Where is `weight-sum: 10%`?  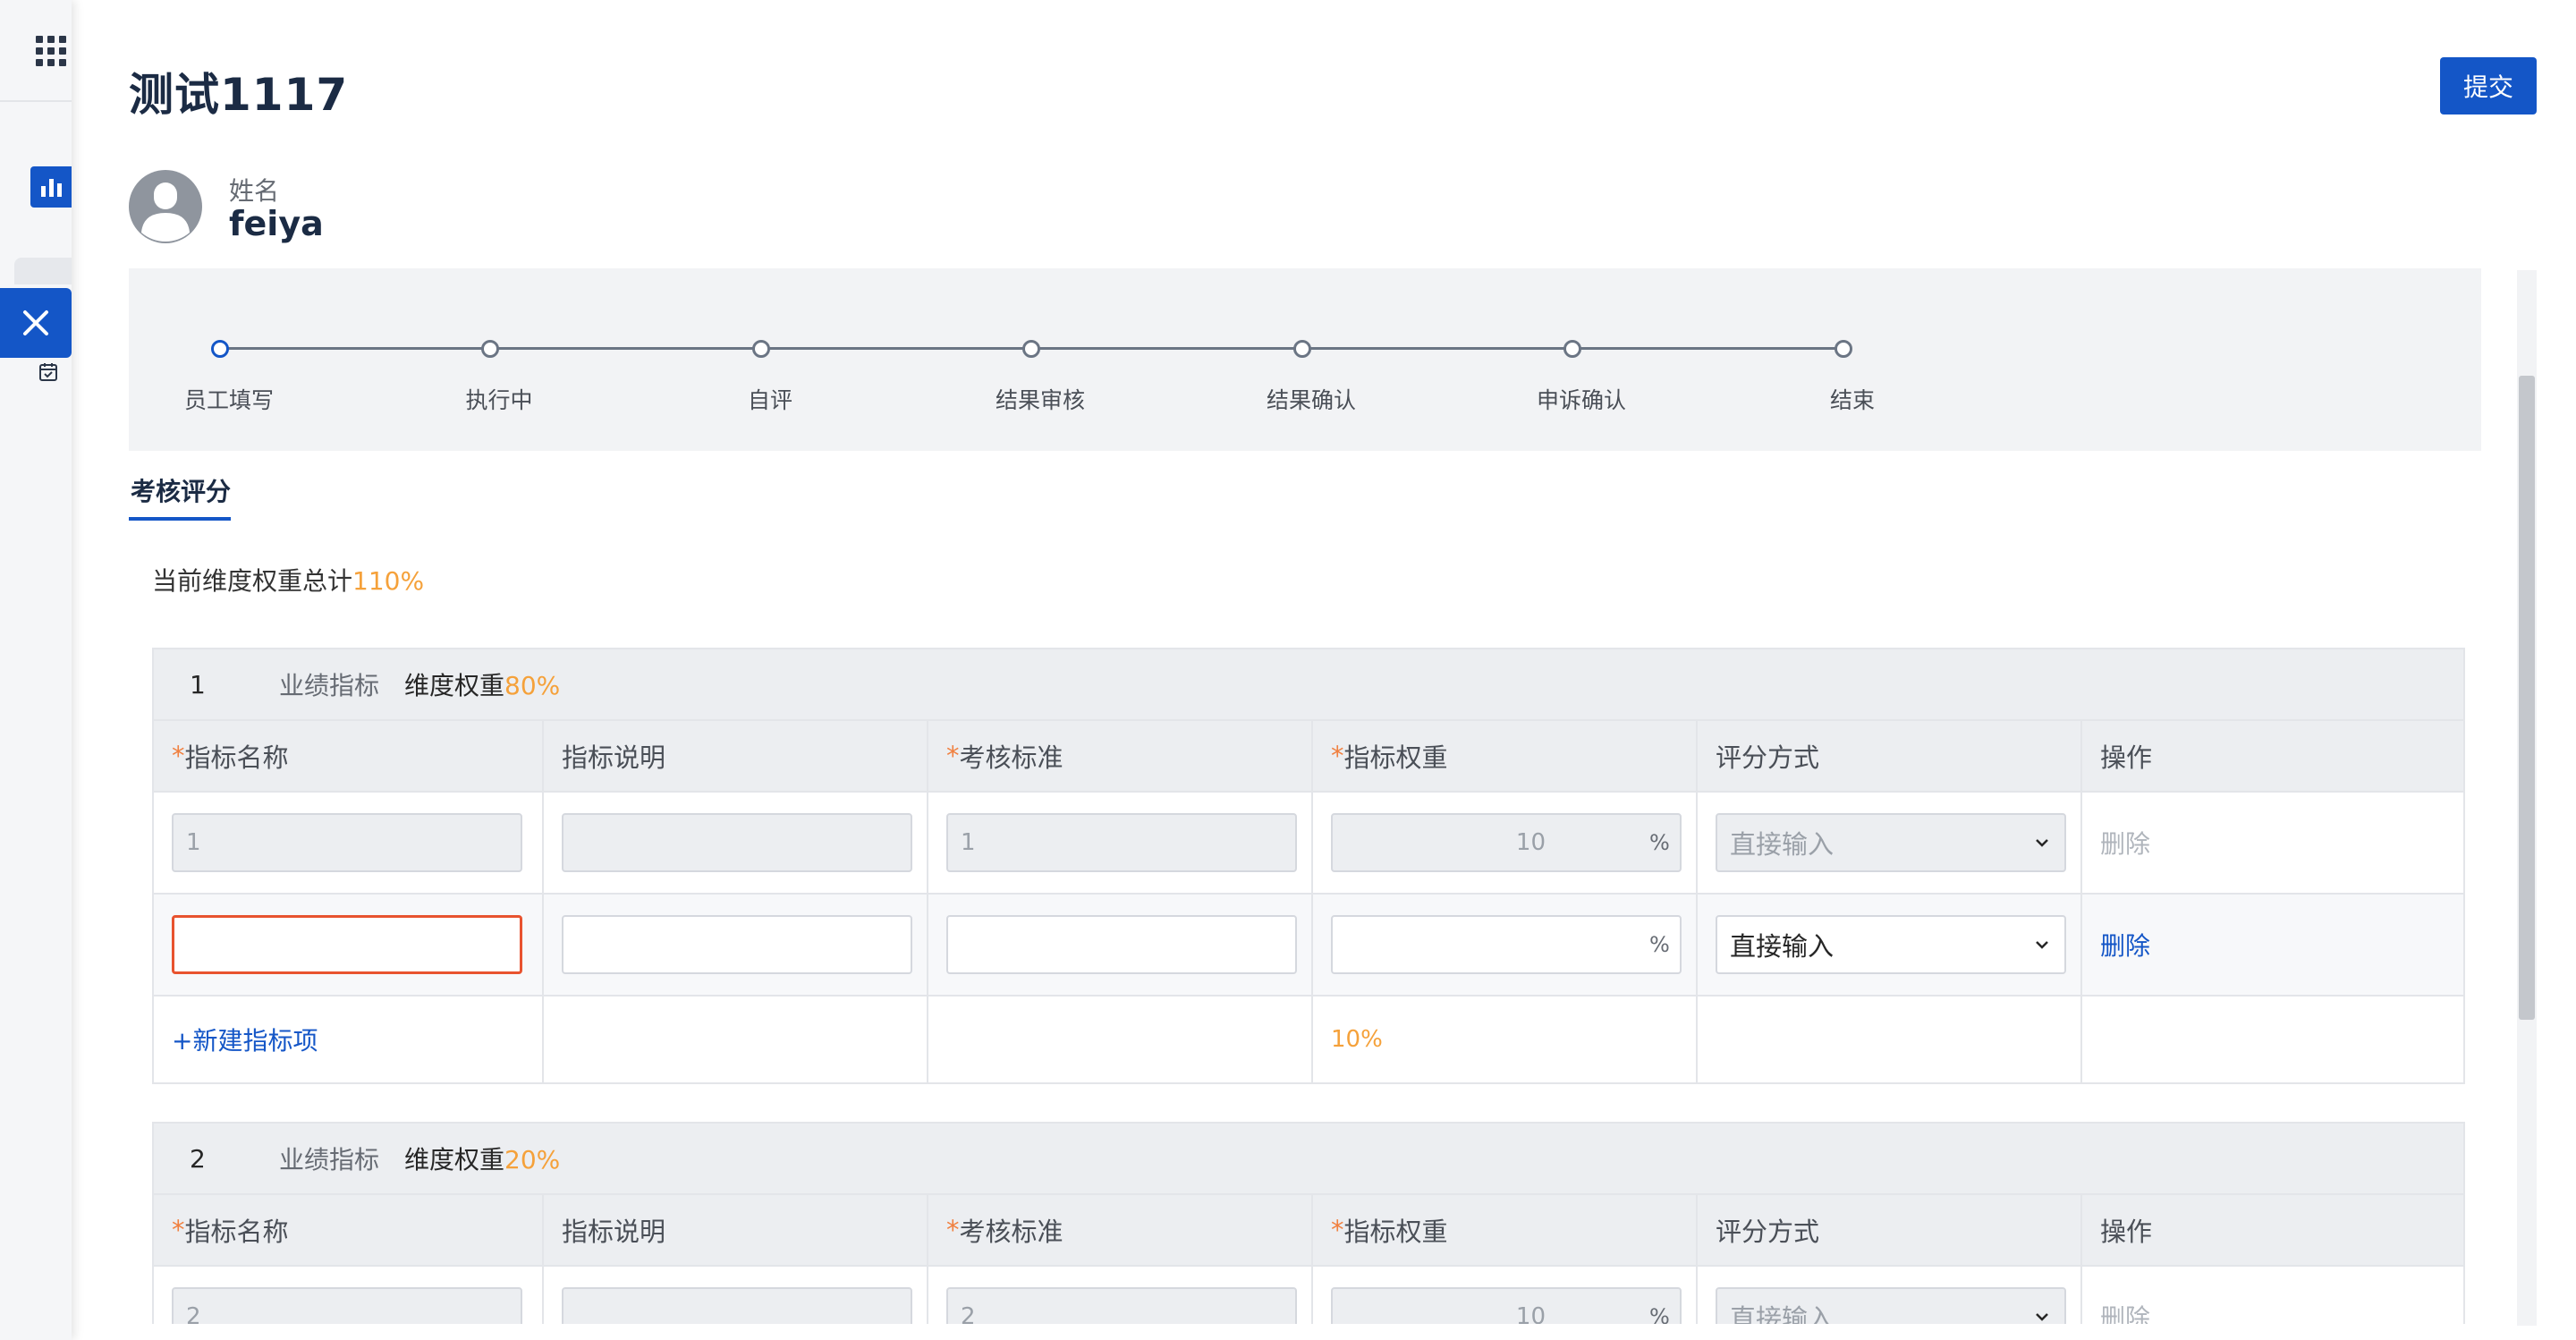 weight-sum: 10% is located at coordinates (1357, 1039).